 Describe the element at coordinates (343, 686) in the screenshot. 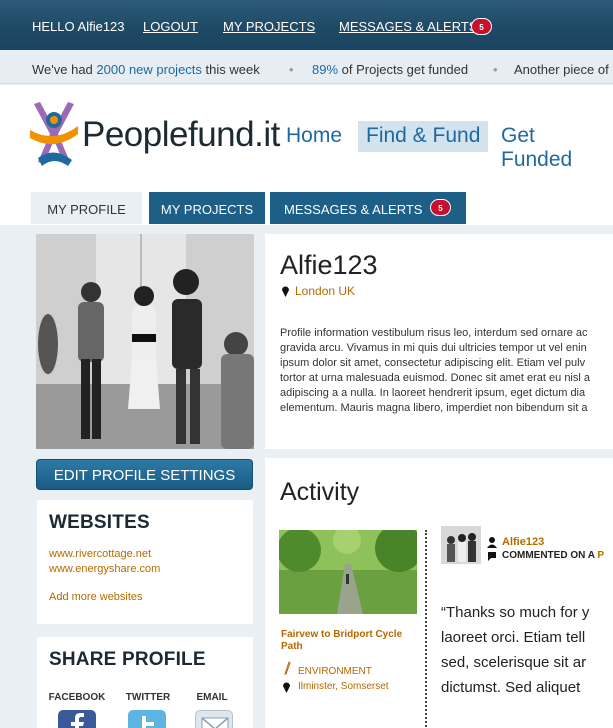

I see `project-location: Ilminster, Somserset` at that location.